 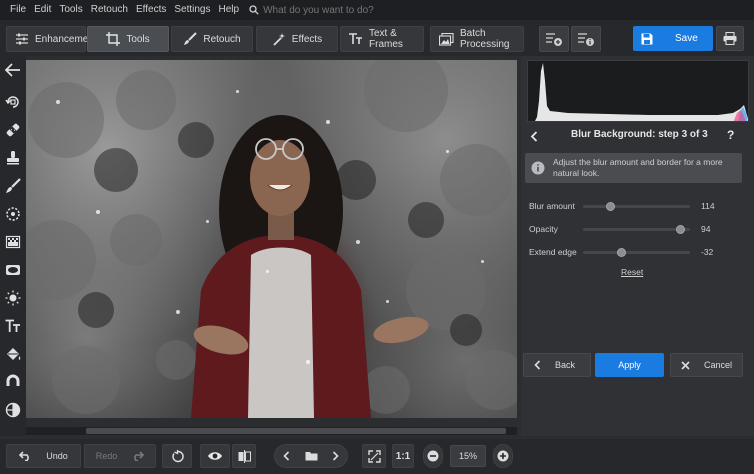 I want to click on zoom-value: 15%, so click(x=467, y=456).